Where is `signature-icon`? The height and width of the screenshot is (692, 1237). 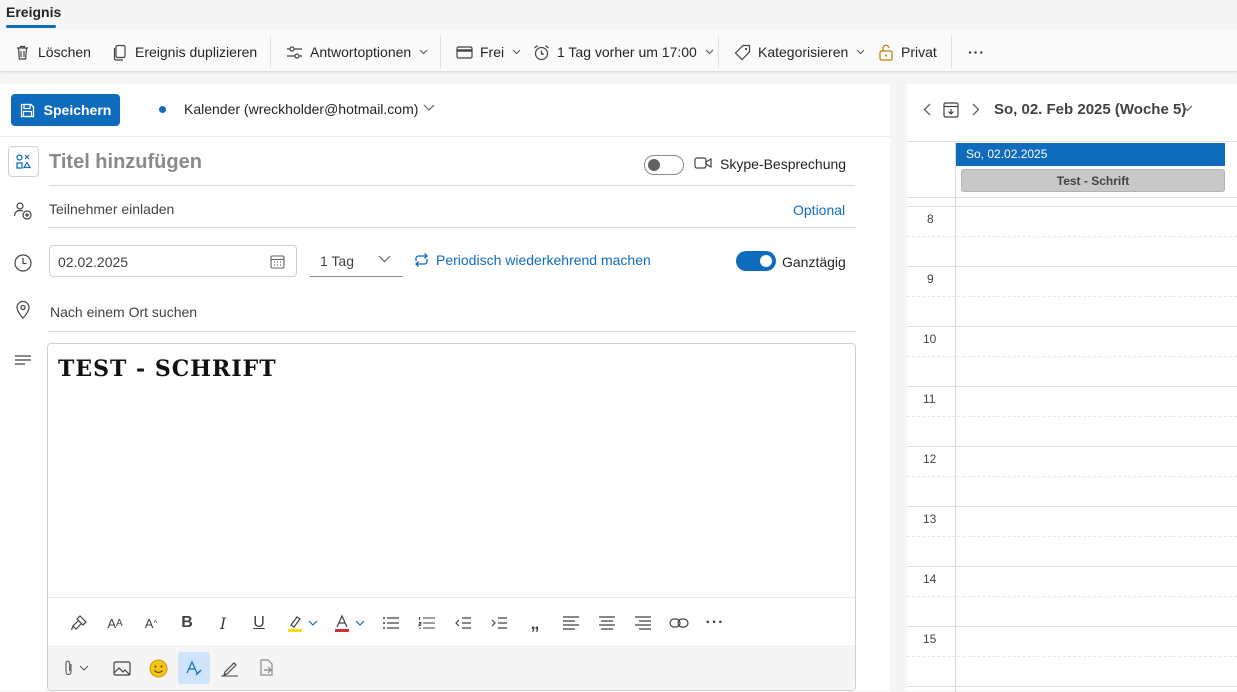 signature-icon is located at coordinates (229, 668).